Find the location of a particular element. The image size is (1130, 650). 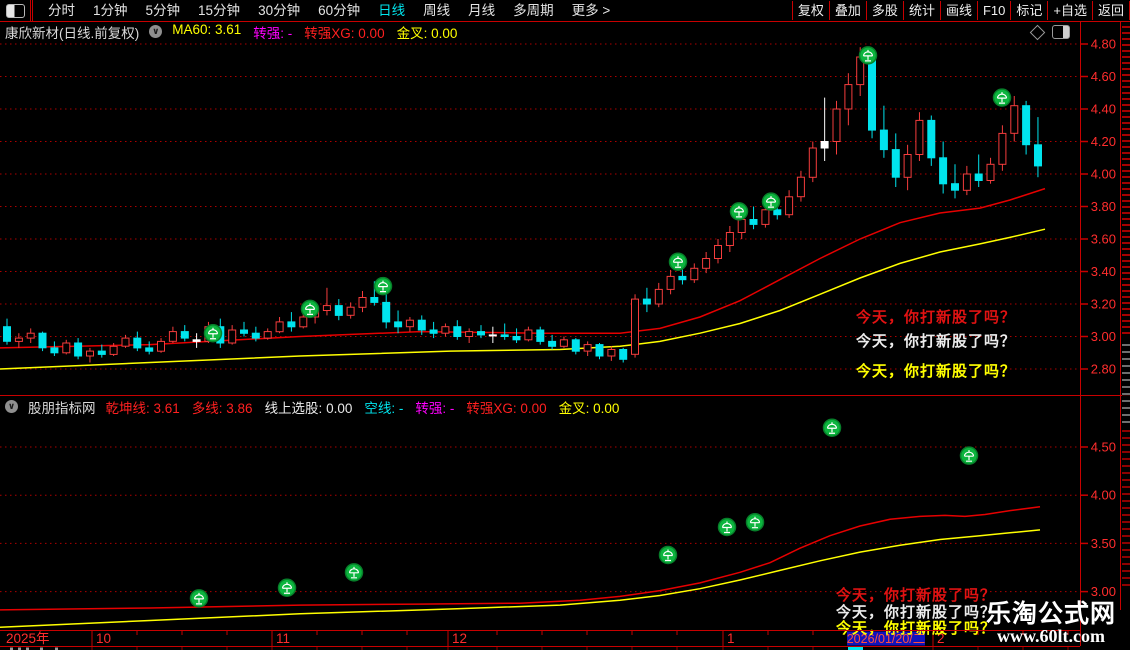

indicator-转强XG: 转强XG: 0.00 is located at coordinates (506, 408).